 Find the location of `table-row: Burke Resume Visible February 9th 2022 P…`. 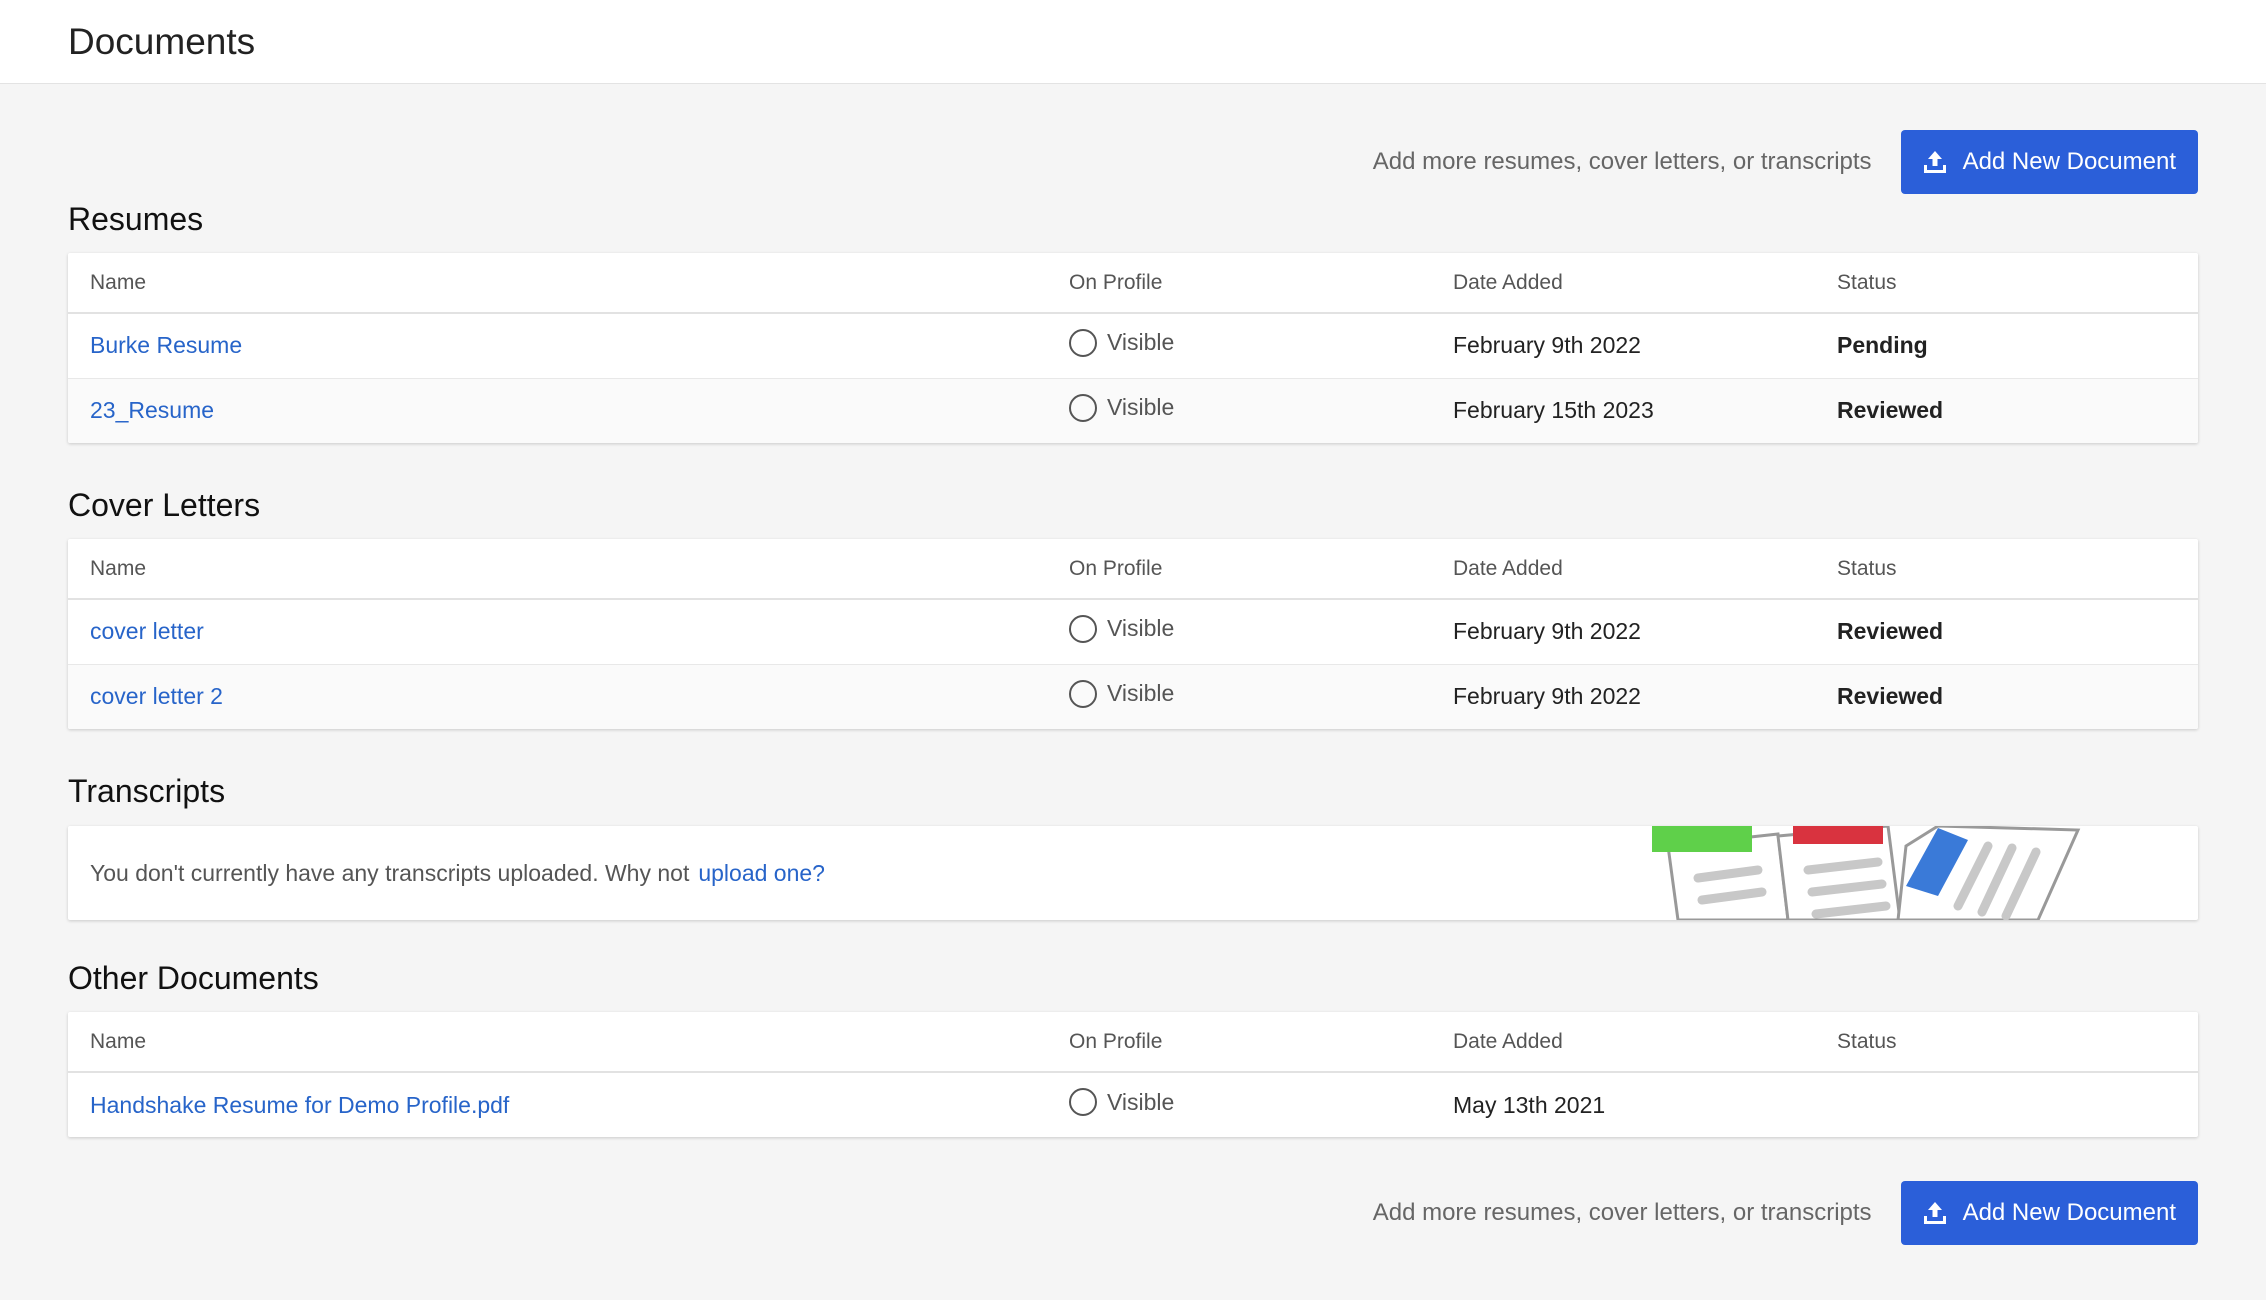

table-row: Burke Resume Visible February 9th 2022 P… is located at coordinates (1133, 345).